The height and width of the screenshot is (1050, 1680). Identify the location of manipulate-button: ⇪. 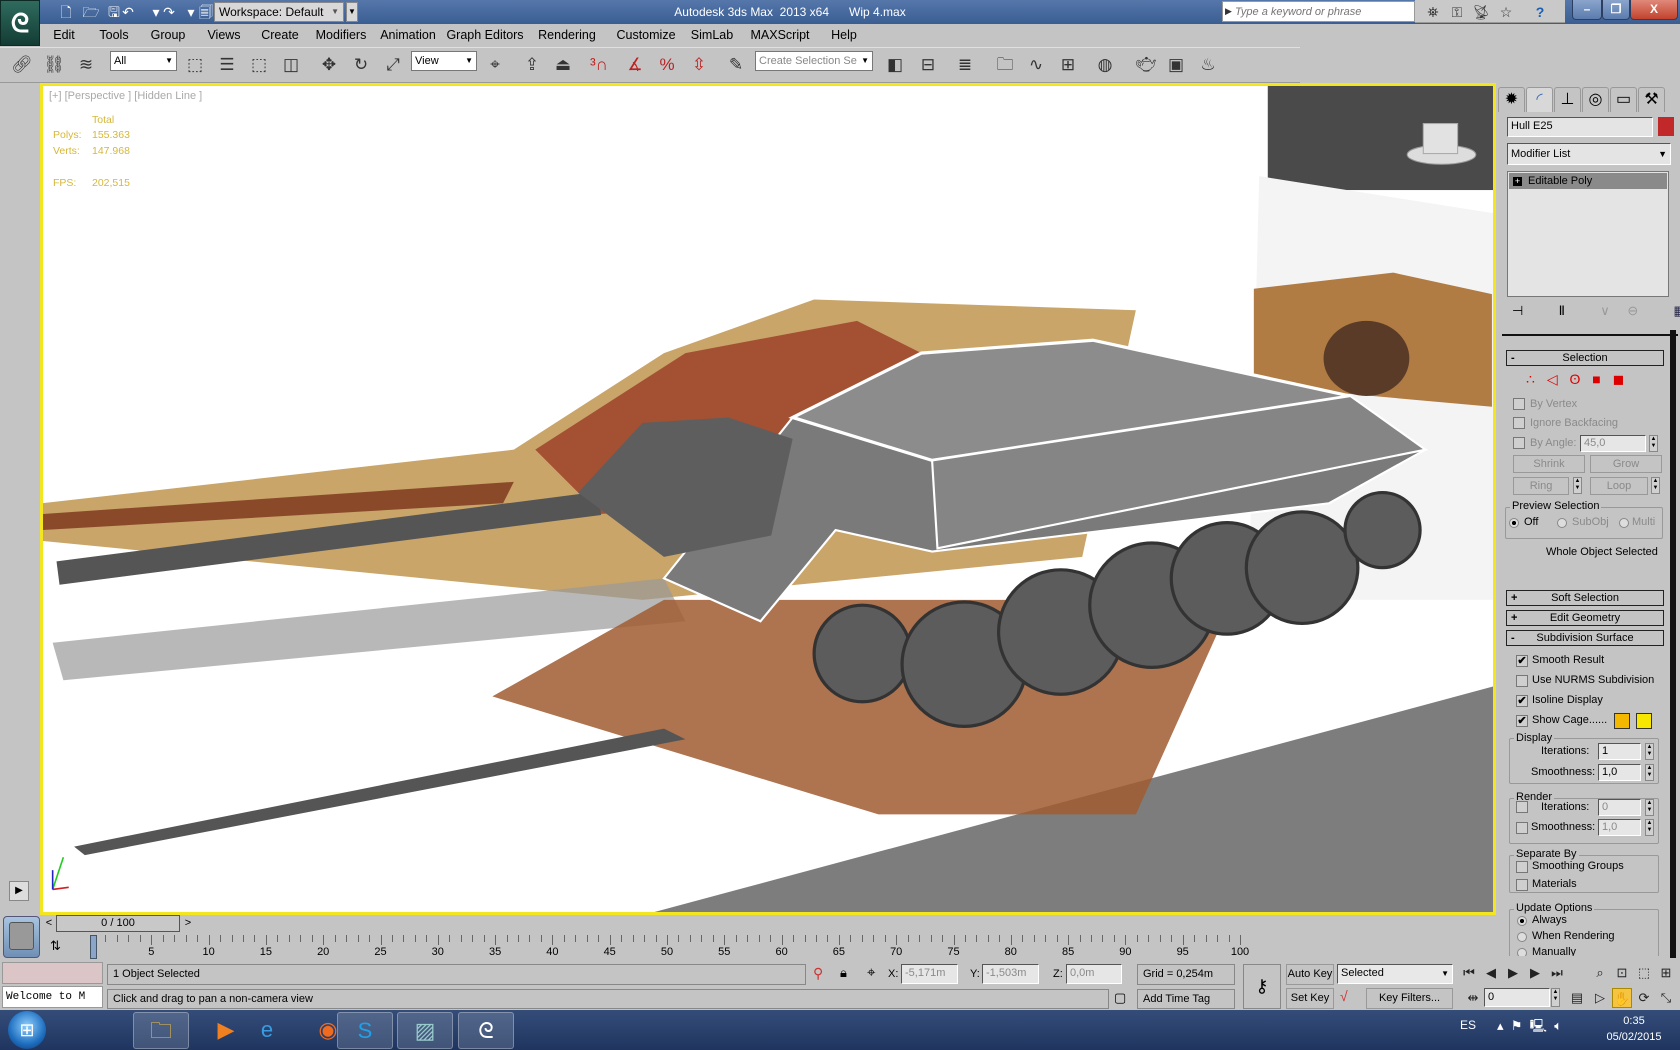
(532, 65).